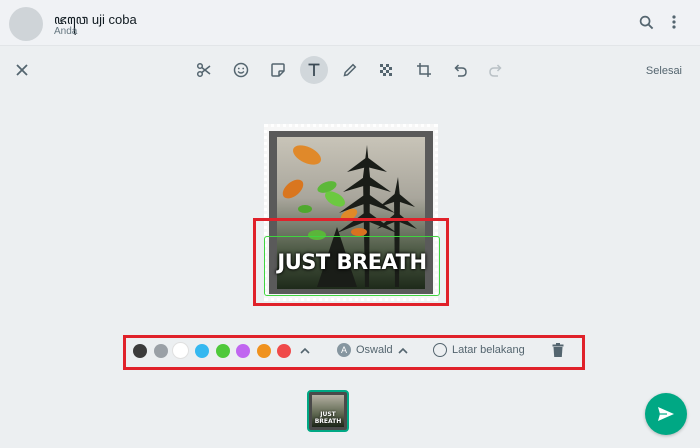 This screenshot has width=700, height=448. I want to click on search-icon, so click(646, 22).